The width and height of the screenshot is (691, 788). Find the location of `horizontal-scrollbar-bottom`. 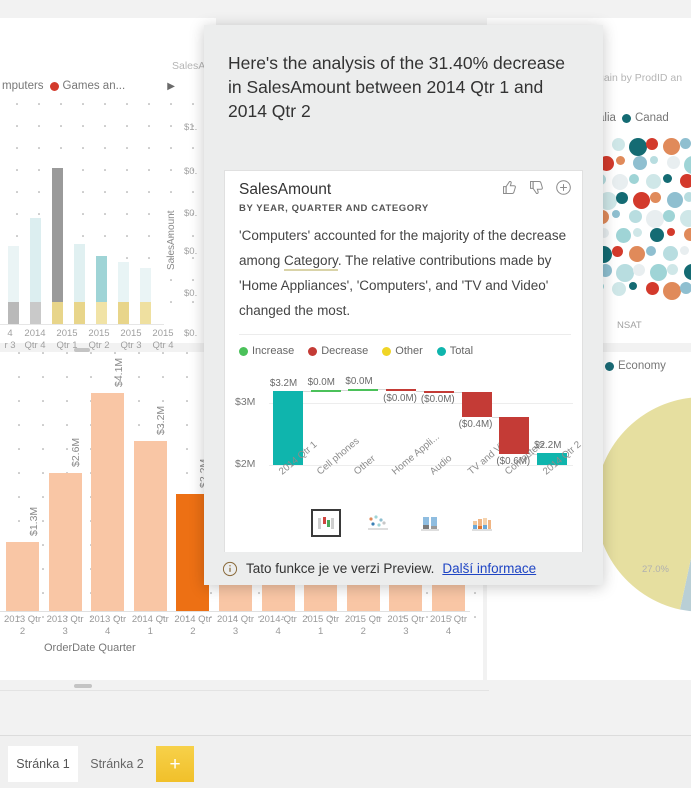

horizontal-scrollbar-bottom is located at coordinates (83, 686).